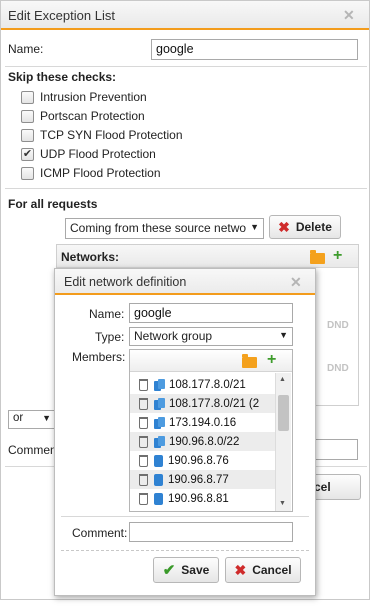 This screenshot has height=612, width=371. Describe the element at coordinates (34, 450) in the screenshot. I see `comment-label: Comment` at that location.